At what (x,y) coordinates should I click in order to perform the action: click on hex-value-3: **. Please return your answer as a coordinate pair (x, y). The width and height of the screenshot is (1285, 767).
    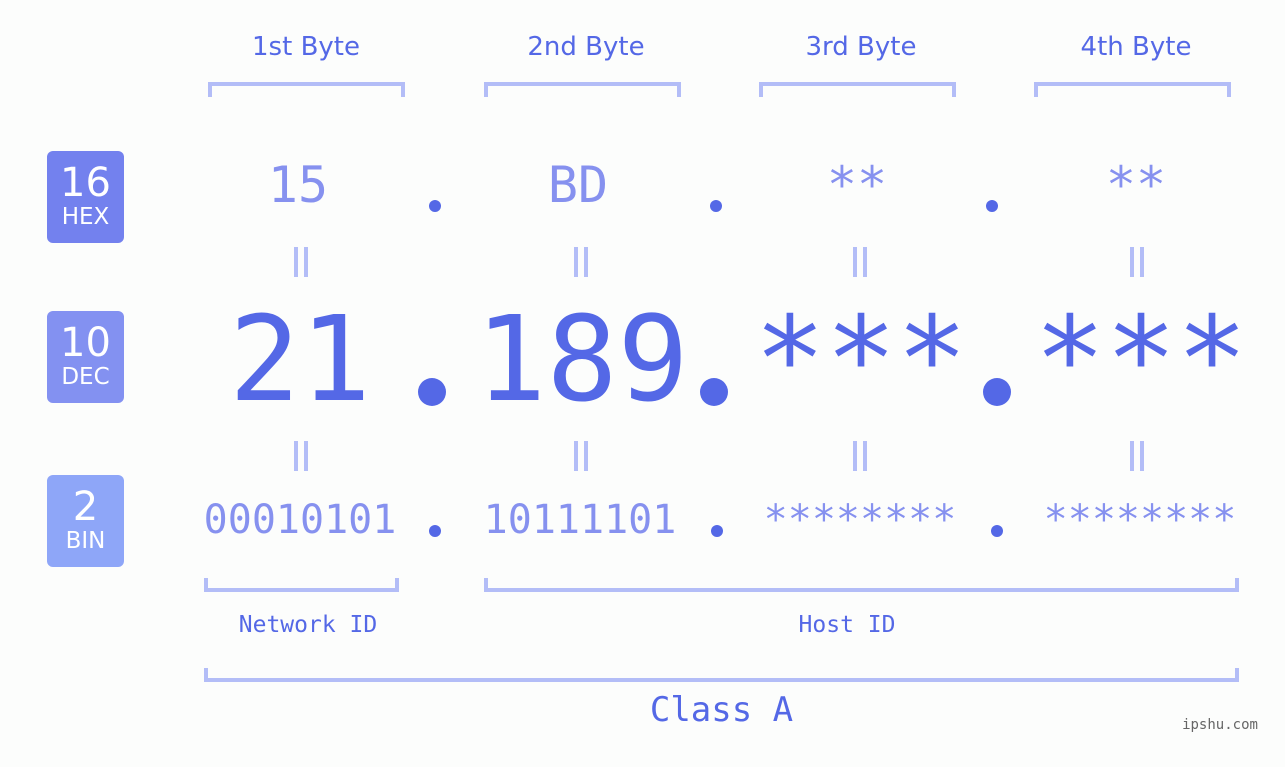
    Looking at the image, I should click on (857, 185).